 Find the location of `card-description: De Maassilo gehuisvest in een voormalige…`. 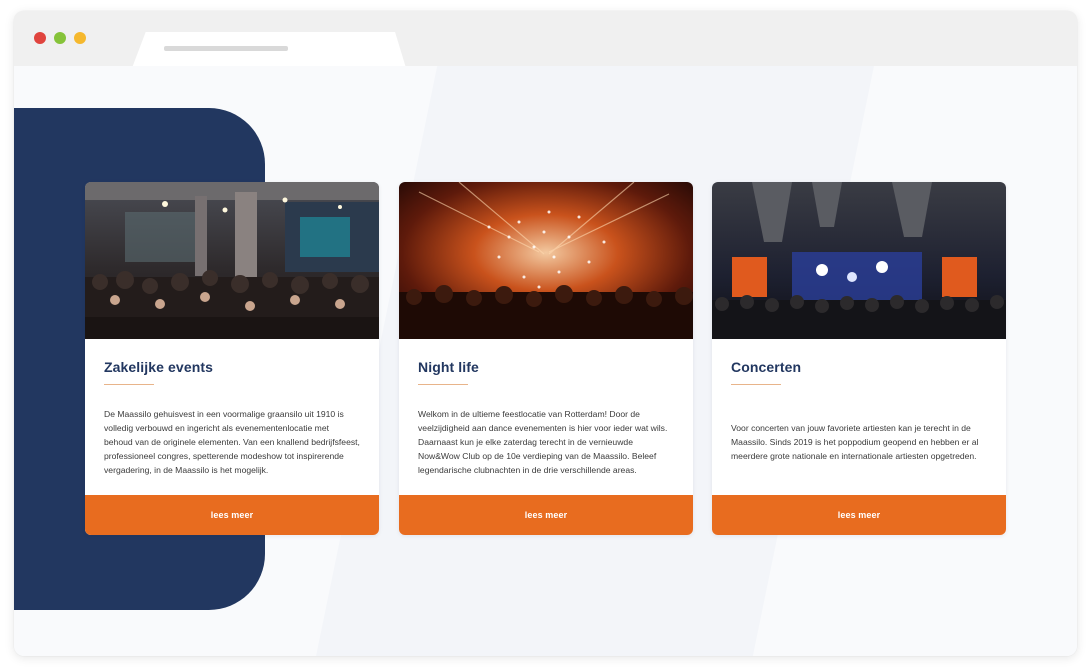

card-description: De Maassilo gehuisvest in een voormalige… is located at coordinates (232, 442).